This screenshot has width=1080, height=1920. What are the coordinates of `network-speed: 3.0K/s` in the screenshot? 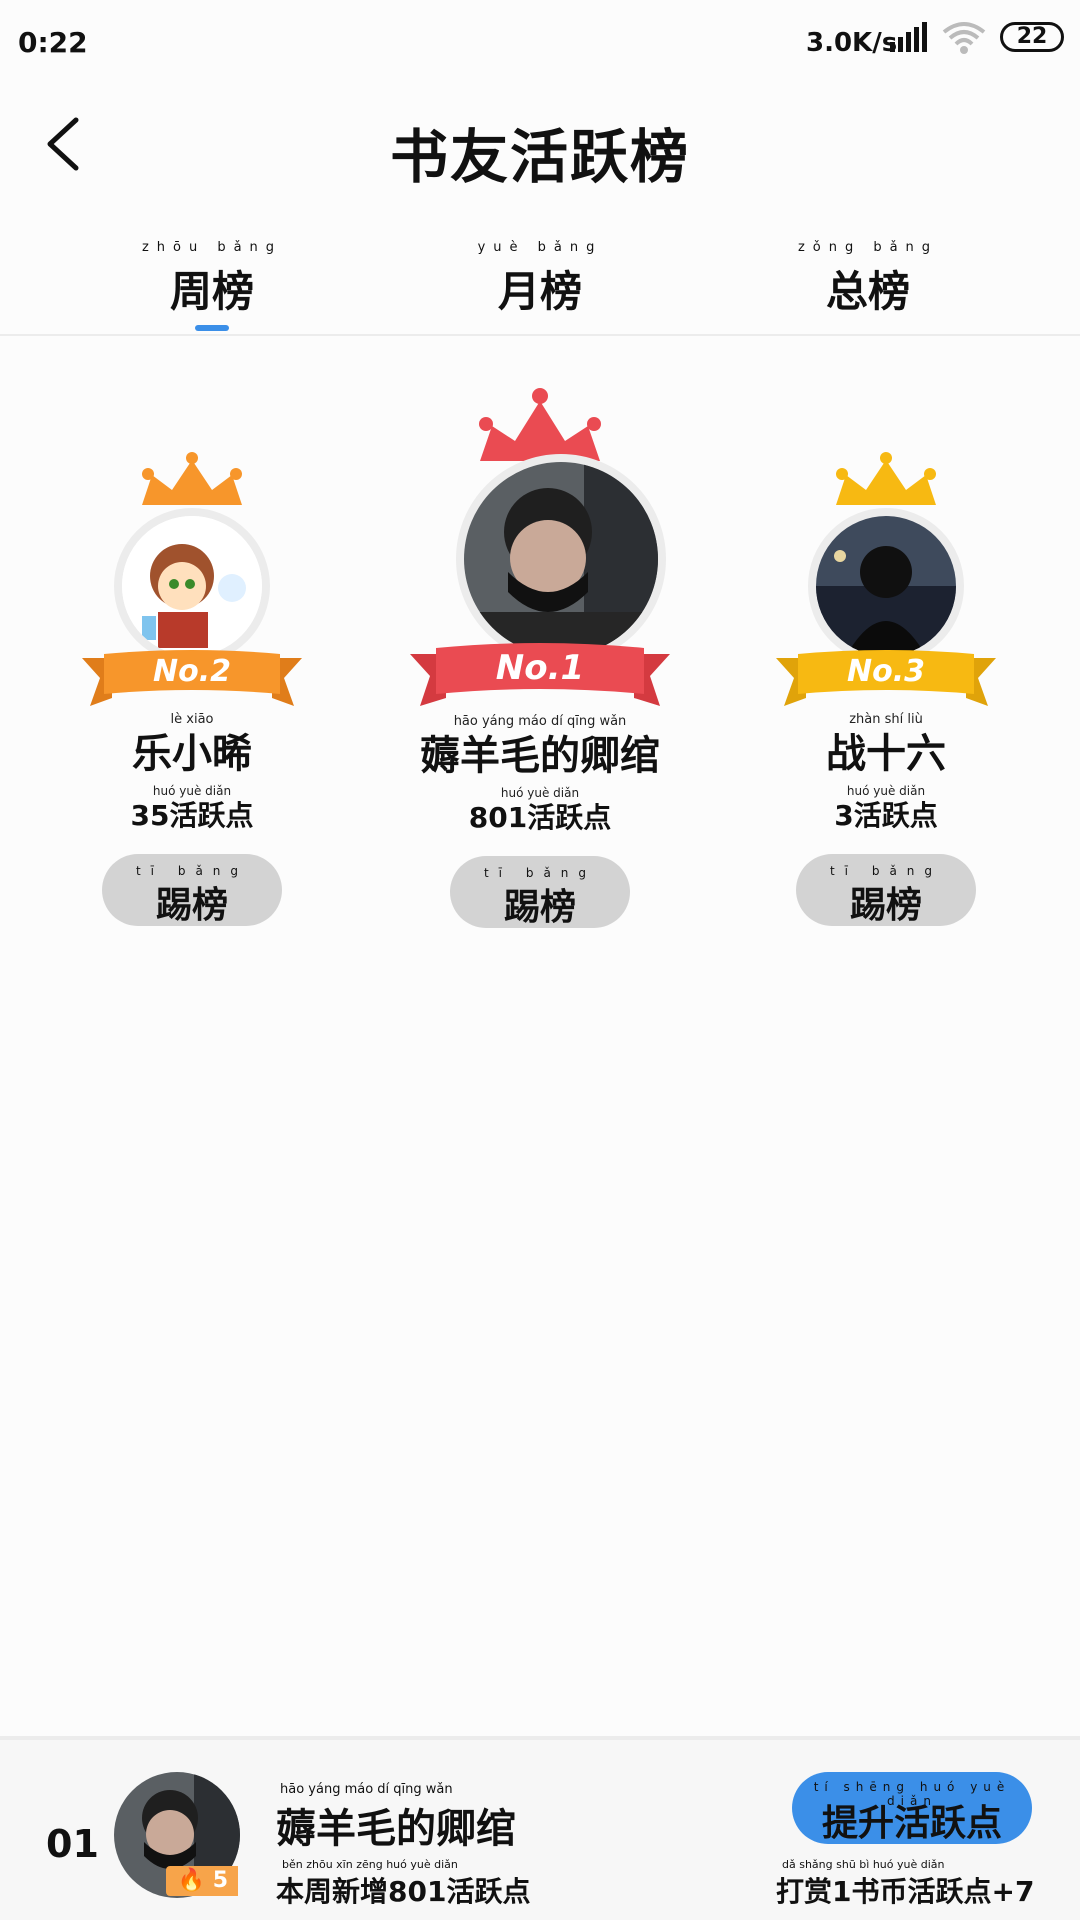 It's located at (852, 43).